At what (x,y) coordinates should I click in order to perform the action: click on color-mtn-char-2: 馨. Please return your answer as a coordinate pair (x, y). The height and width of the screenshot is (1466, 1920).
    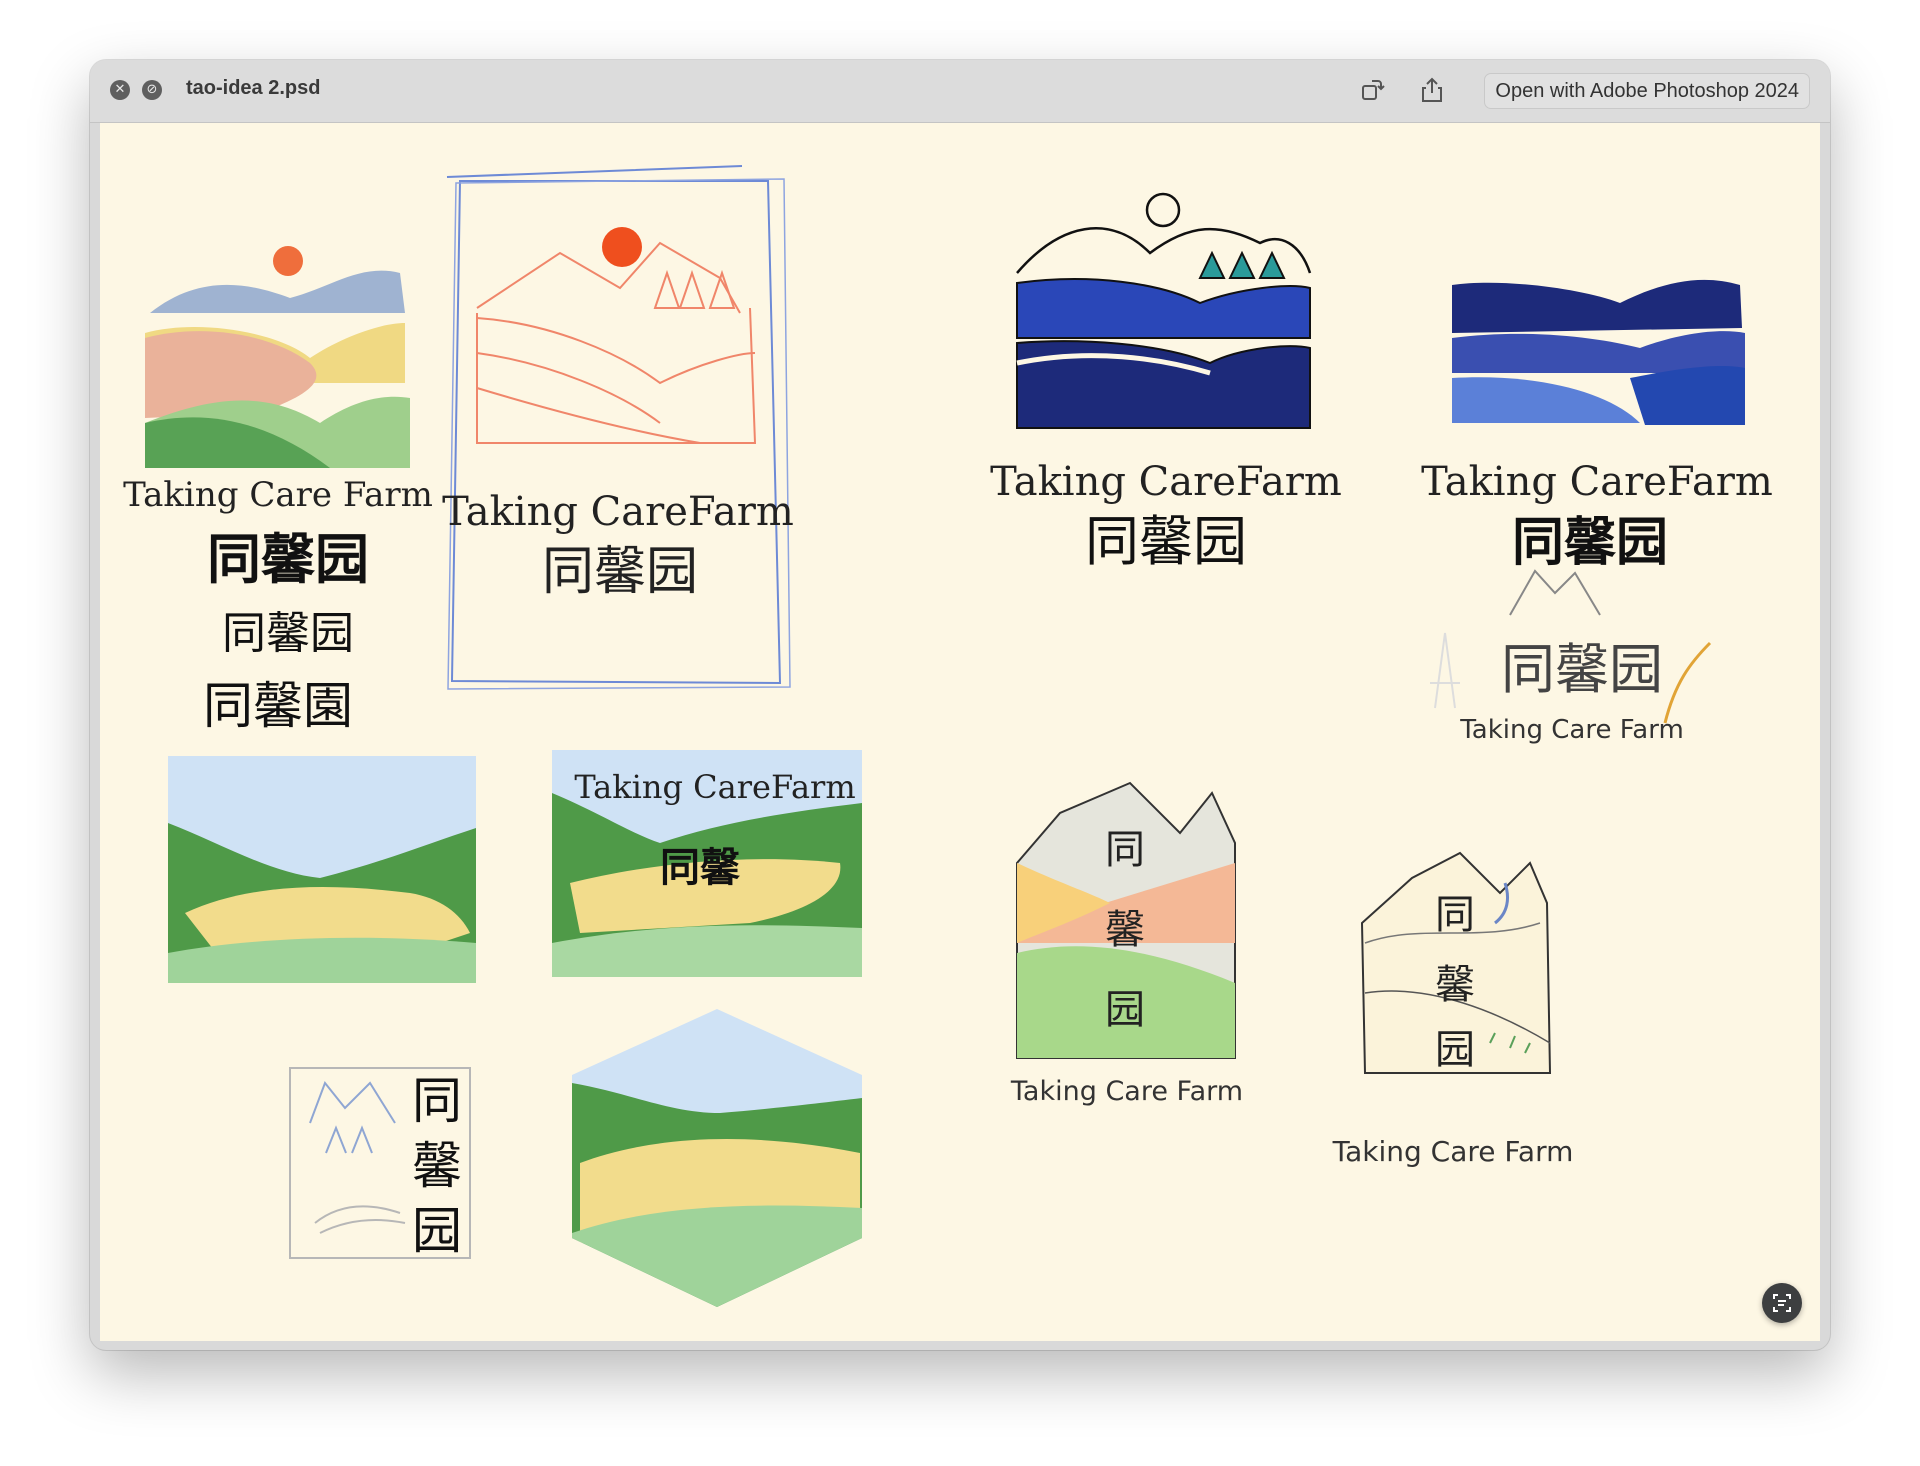
    Looking at the image, I should click on (1125, 930).